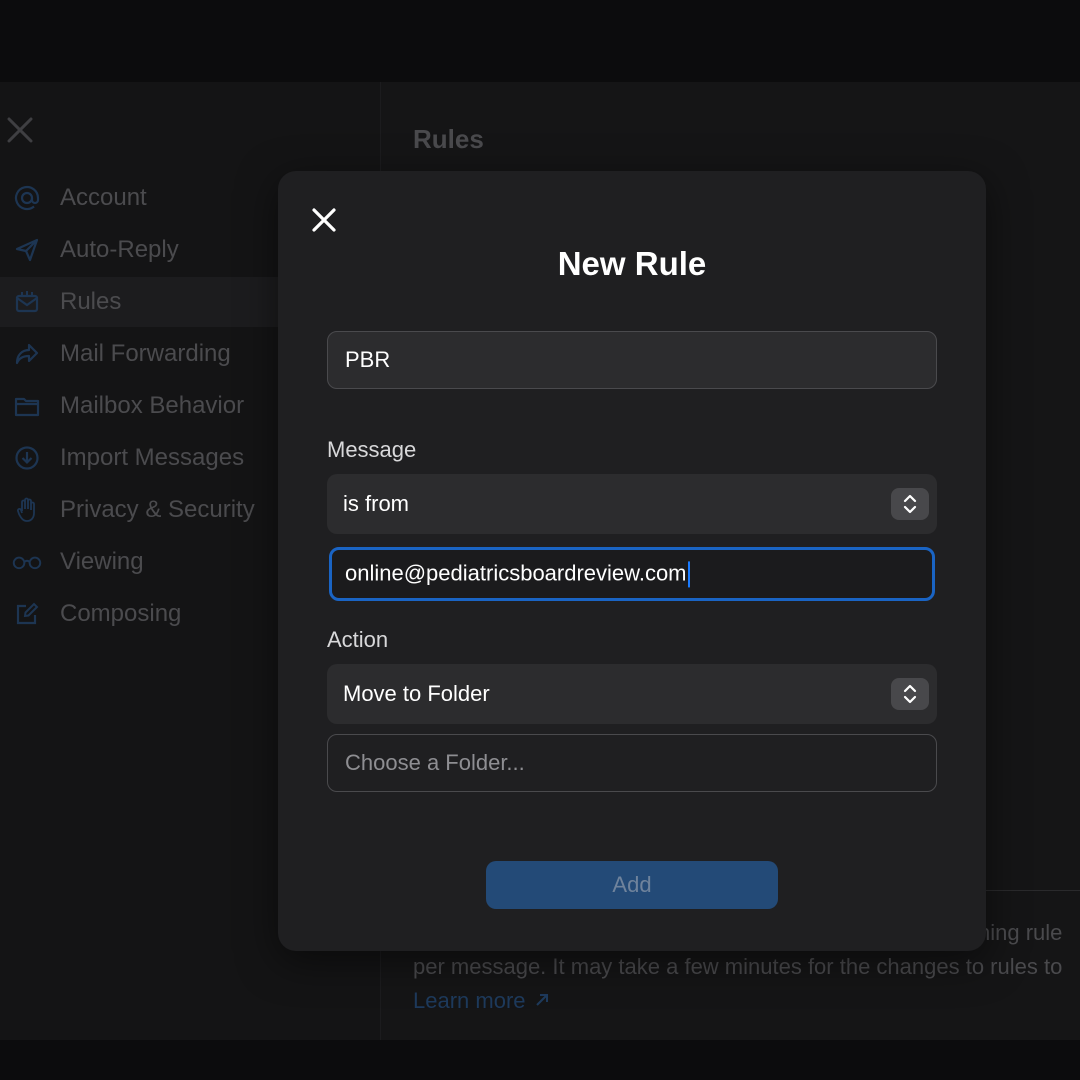 This screenshot has width=1080, height=1080. What do you see at coordinates (121, 613) in the screenshot?
I see `sidebar-item-label: Composing` at bounding box center [121, 613].